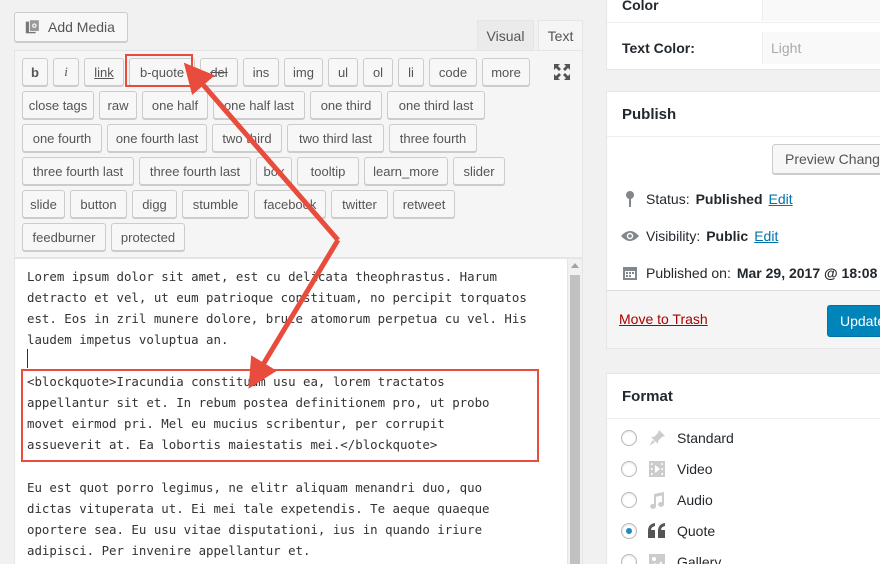 The width and height of the screenshot is (880, 564). I want to click on shortcode-button: box, so click(274, 171).